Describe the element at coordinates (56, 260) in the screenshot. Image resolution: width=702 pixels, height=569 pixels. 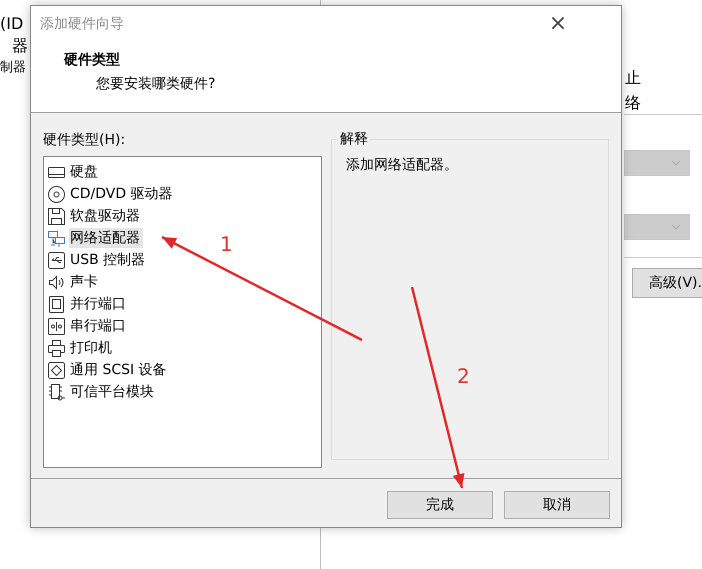
I see `usb-icon` at that location.